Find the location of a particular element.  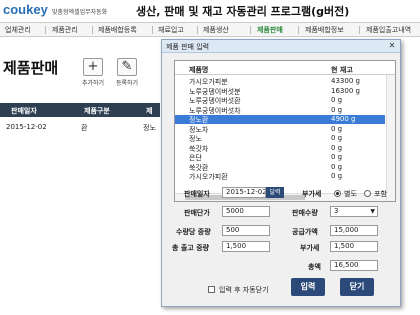

vat-amount-label: 부가세 is located at coordinates (310, 248).